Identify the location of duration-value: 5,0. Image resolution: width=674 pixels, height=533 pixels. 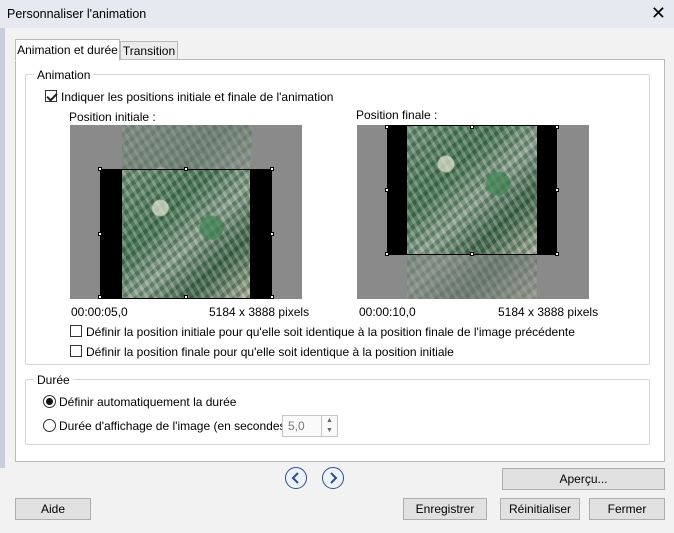
(296, 426).